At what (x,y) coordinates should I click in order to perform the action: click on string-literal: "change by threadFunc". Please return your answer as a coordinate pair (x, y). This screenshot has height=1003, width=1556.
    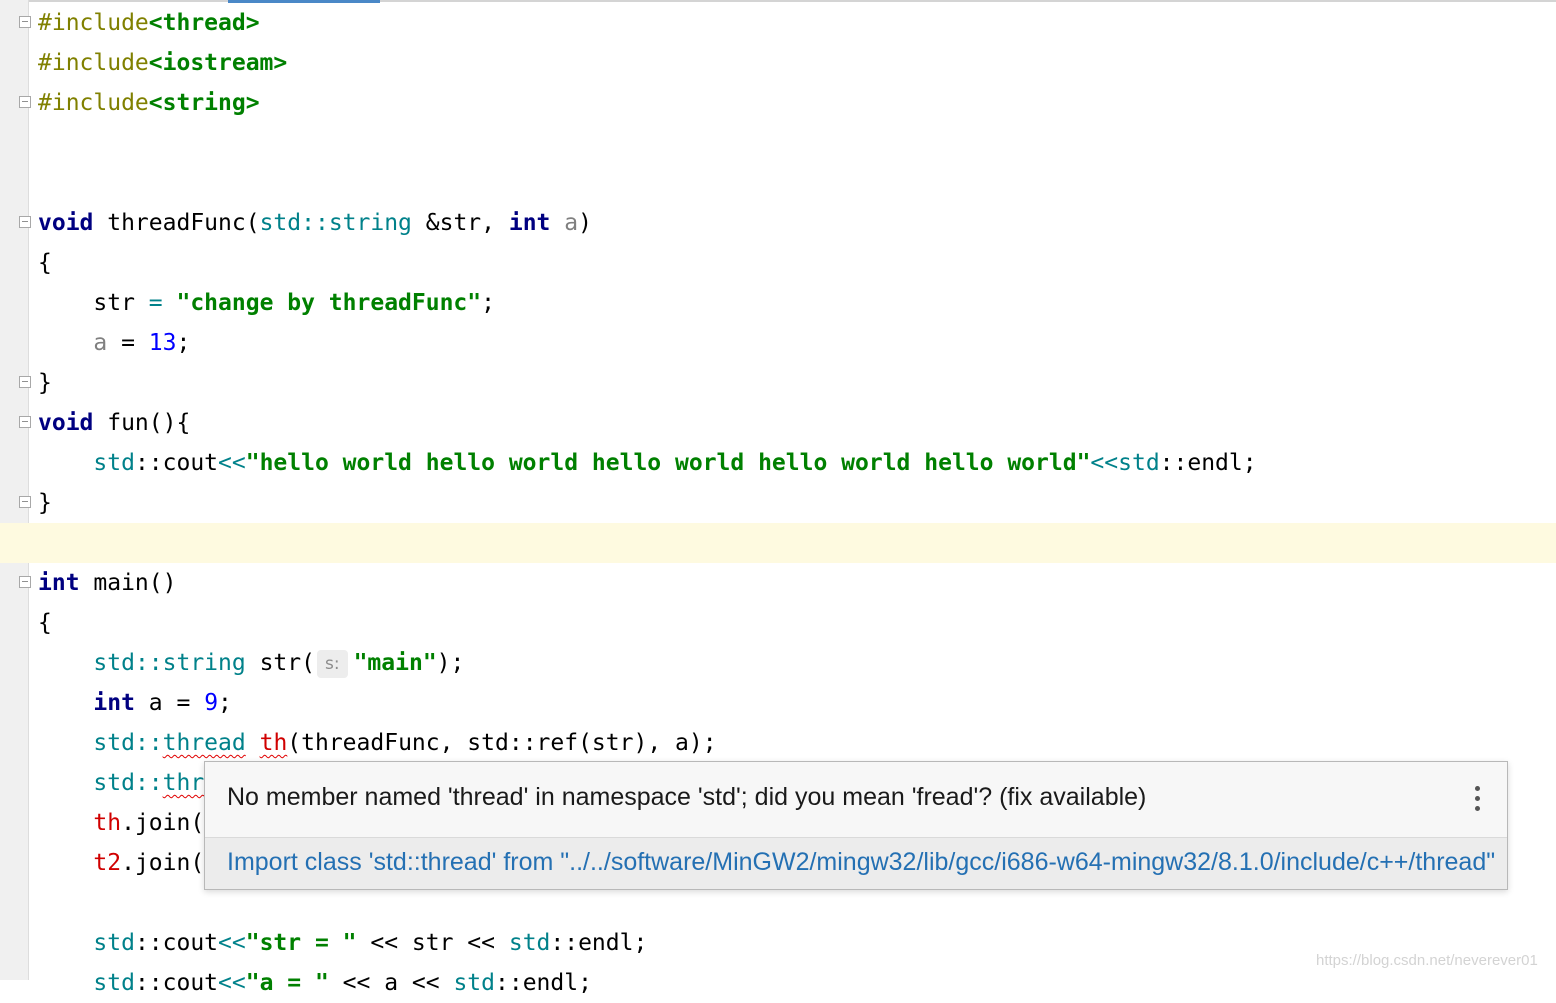
    Looking at the image, I should click on (329, 303).